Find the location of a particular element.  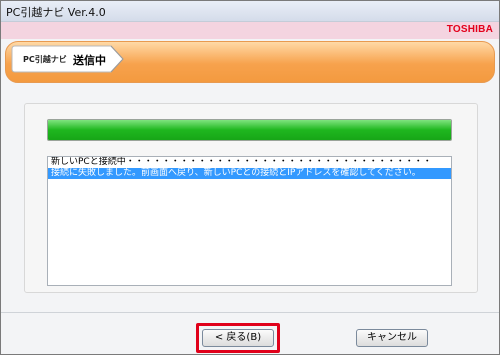

breadcrumb-app-name: PC引越ナビ is located at coordinates (45, 59).